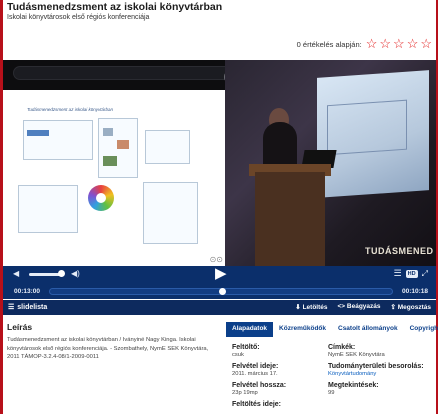 The height and width of the screenshot is (414, 438). What do you see at coordinates (298, 307) in the screenshot?
I see `download-icon: ⬇` at bounding box center [298, 307].